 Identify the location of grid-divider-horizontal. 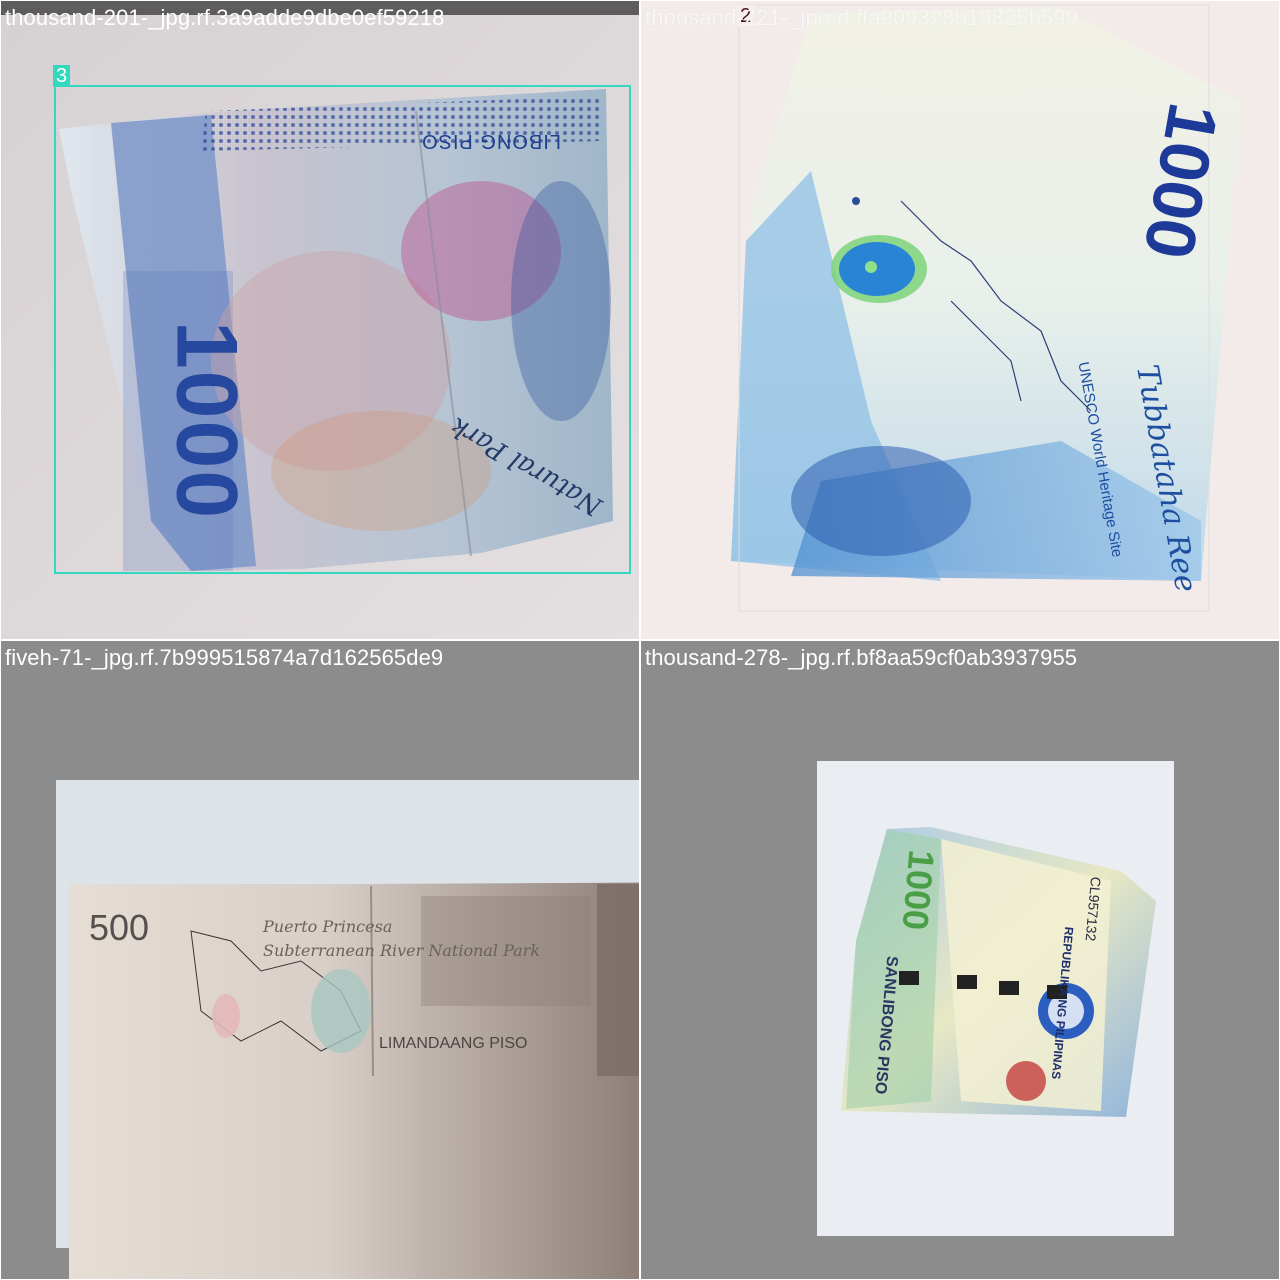
(640, 640).